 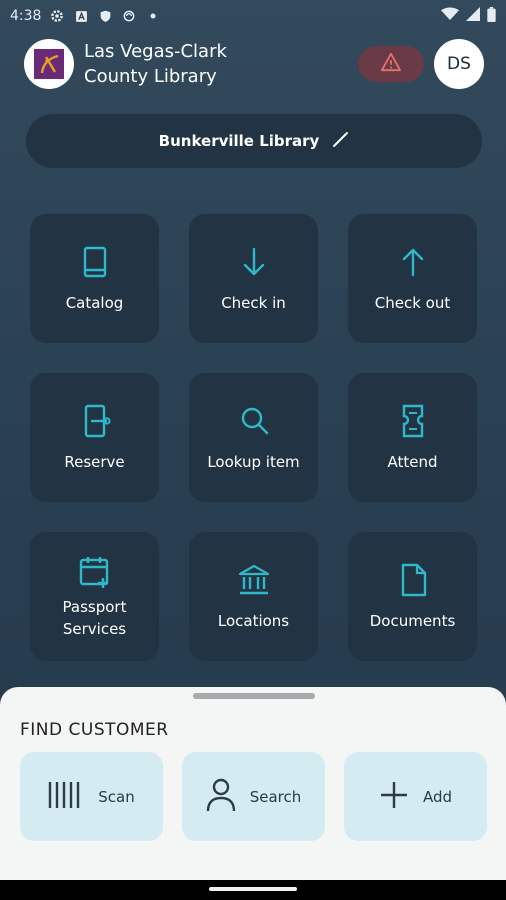 I want to click on document-icon, so click(x=413, y=580).